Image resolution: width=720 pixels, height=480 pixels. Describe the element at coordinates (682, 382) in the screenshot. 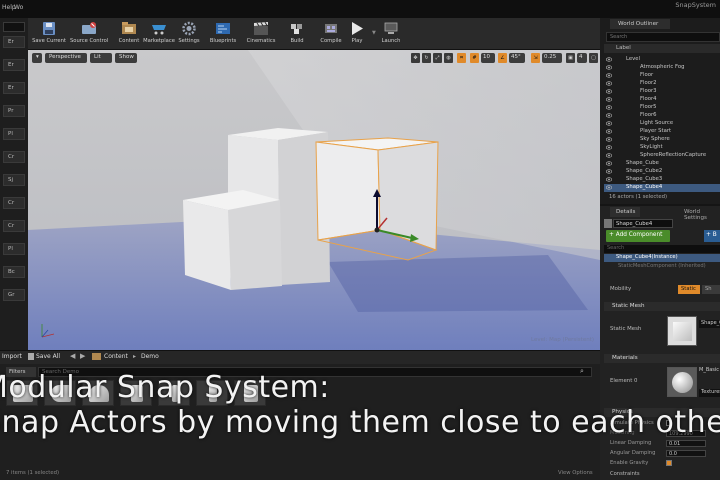

I see `material-thumbnail` at that location.